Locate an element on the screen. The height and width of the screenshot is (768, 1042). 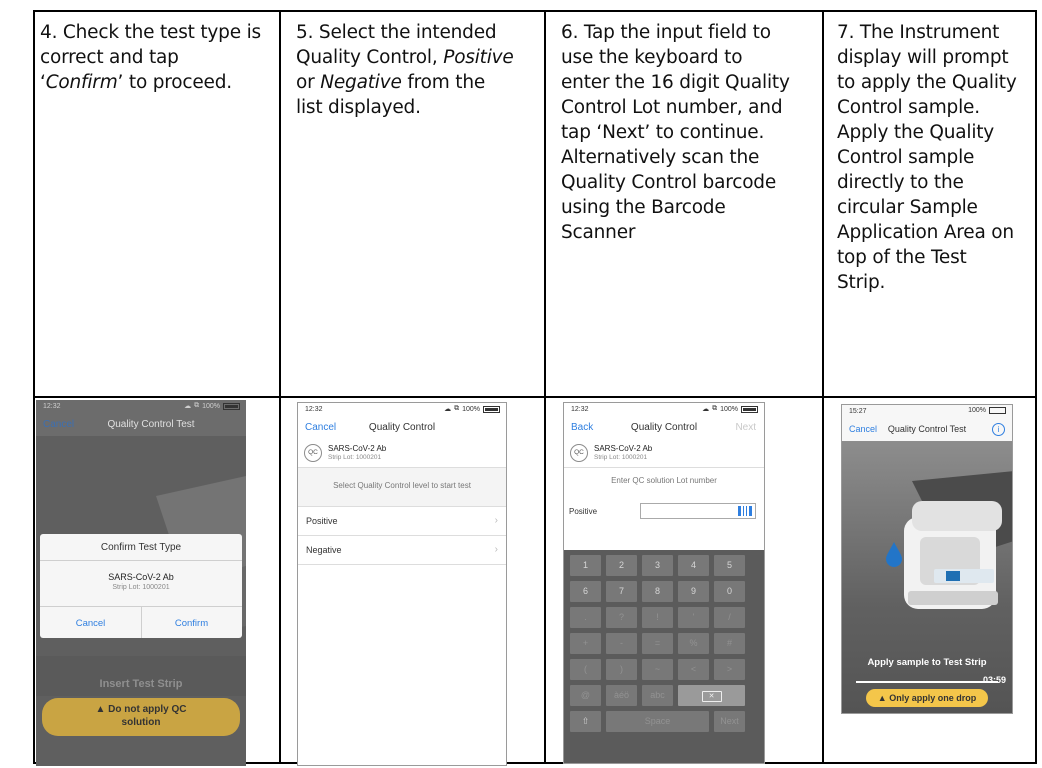
key: 5 is located at coordinates (729, 565).